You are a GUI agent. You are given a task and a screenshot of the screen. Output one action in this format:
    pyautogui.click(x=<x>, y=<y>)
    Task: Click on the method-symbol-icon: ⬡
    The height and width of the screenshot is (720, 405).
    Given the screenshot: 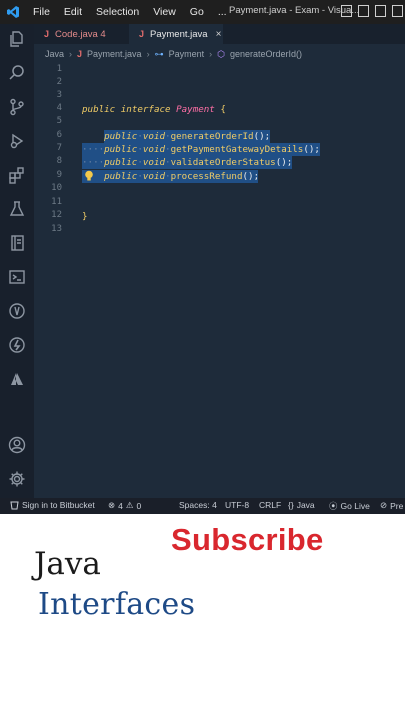 What is the action you would take?
    pyautogui.click(x=221, y=53)
    